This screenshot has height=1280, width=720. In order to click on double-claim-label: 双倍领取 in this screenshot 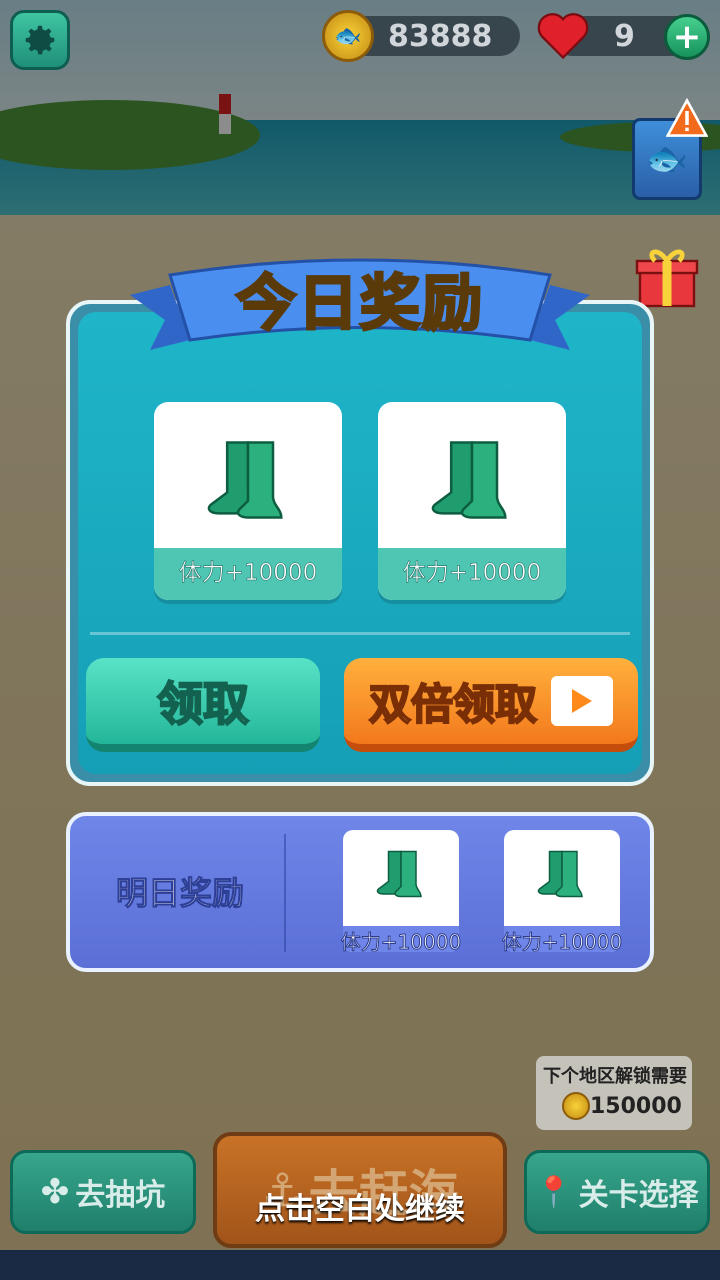, I will do `click(453, 704)`.